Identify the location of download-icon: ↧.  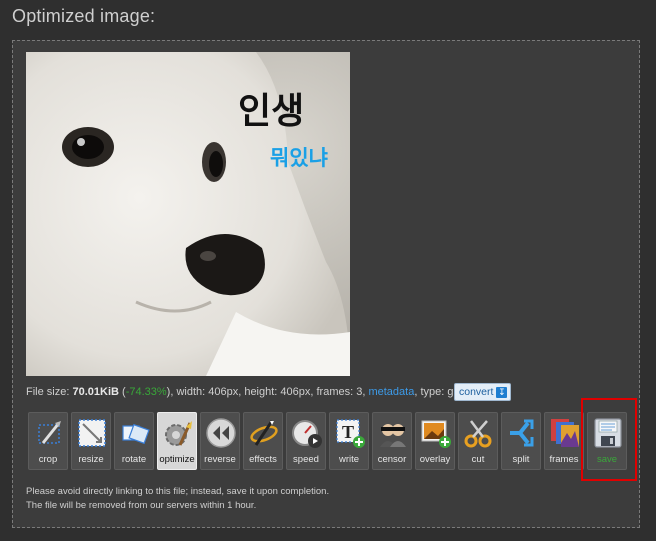
(502, 392).